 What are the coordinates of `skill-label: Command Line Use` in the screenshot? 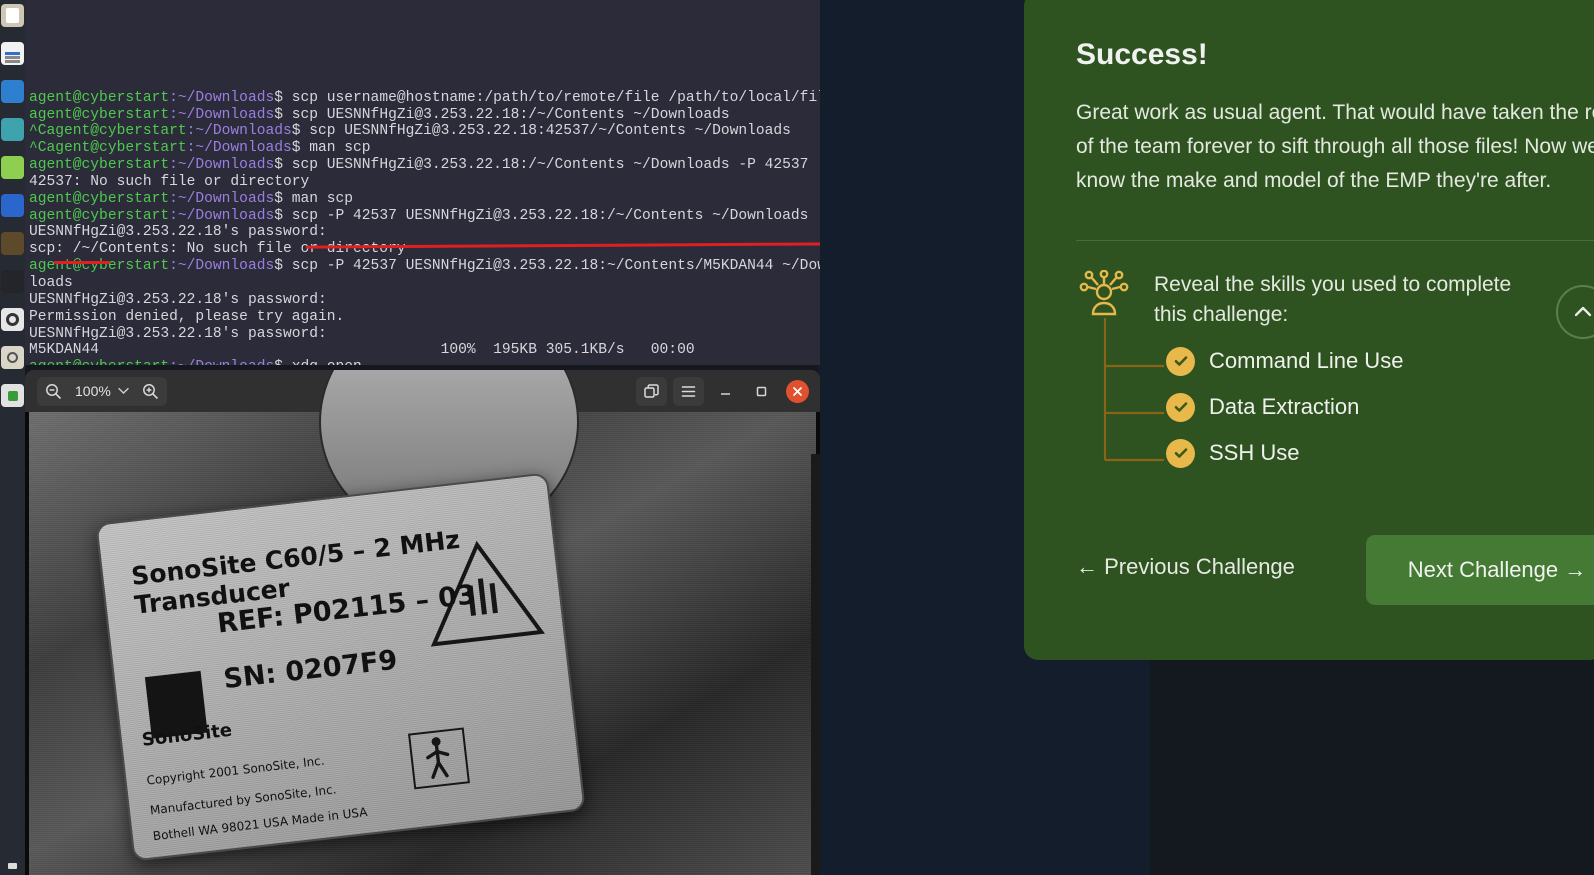 It's located at (1306, 361).